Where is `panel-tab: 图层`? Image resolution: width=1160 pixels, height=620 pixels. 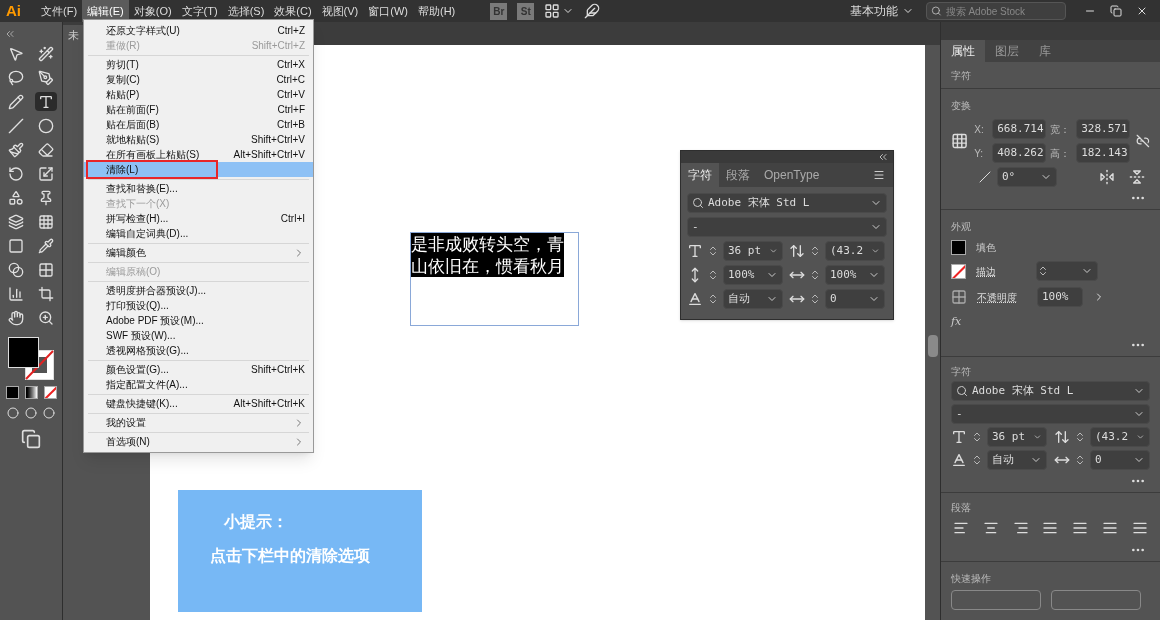
panel-tab: 图层 is located at coordinates (1007, 51).